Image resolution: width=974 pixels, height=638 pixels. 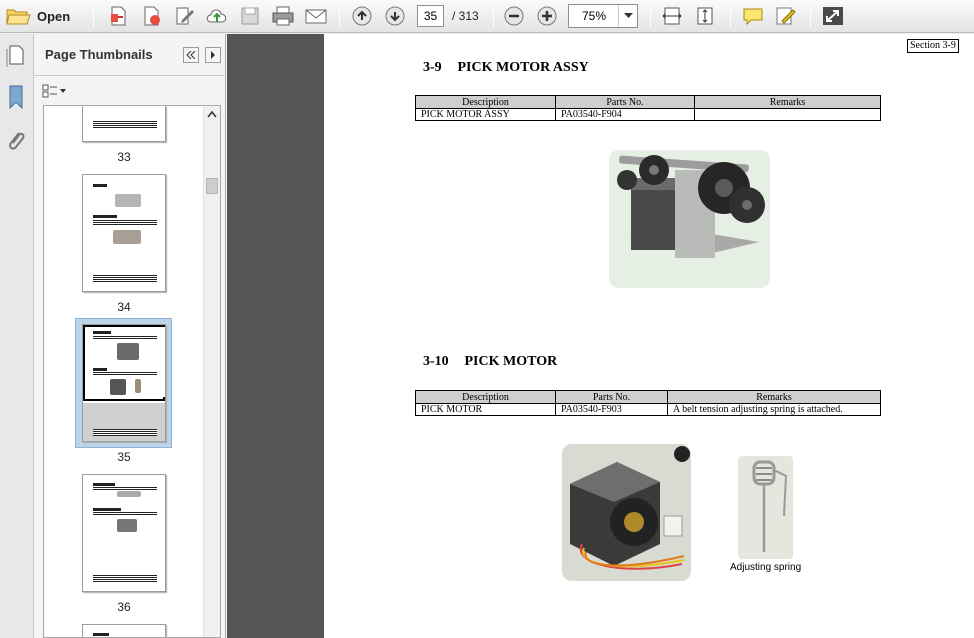 I want to click on comment-button, so click(x=753, y=16).